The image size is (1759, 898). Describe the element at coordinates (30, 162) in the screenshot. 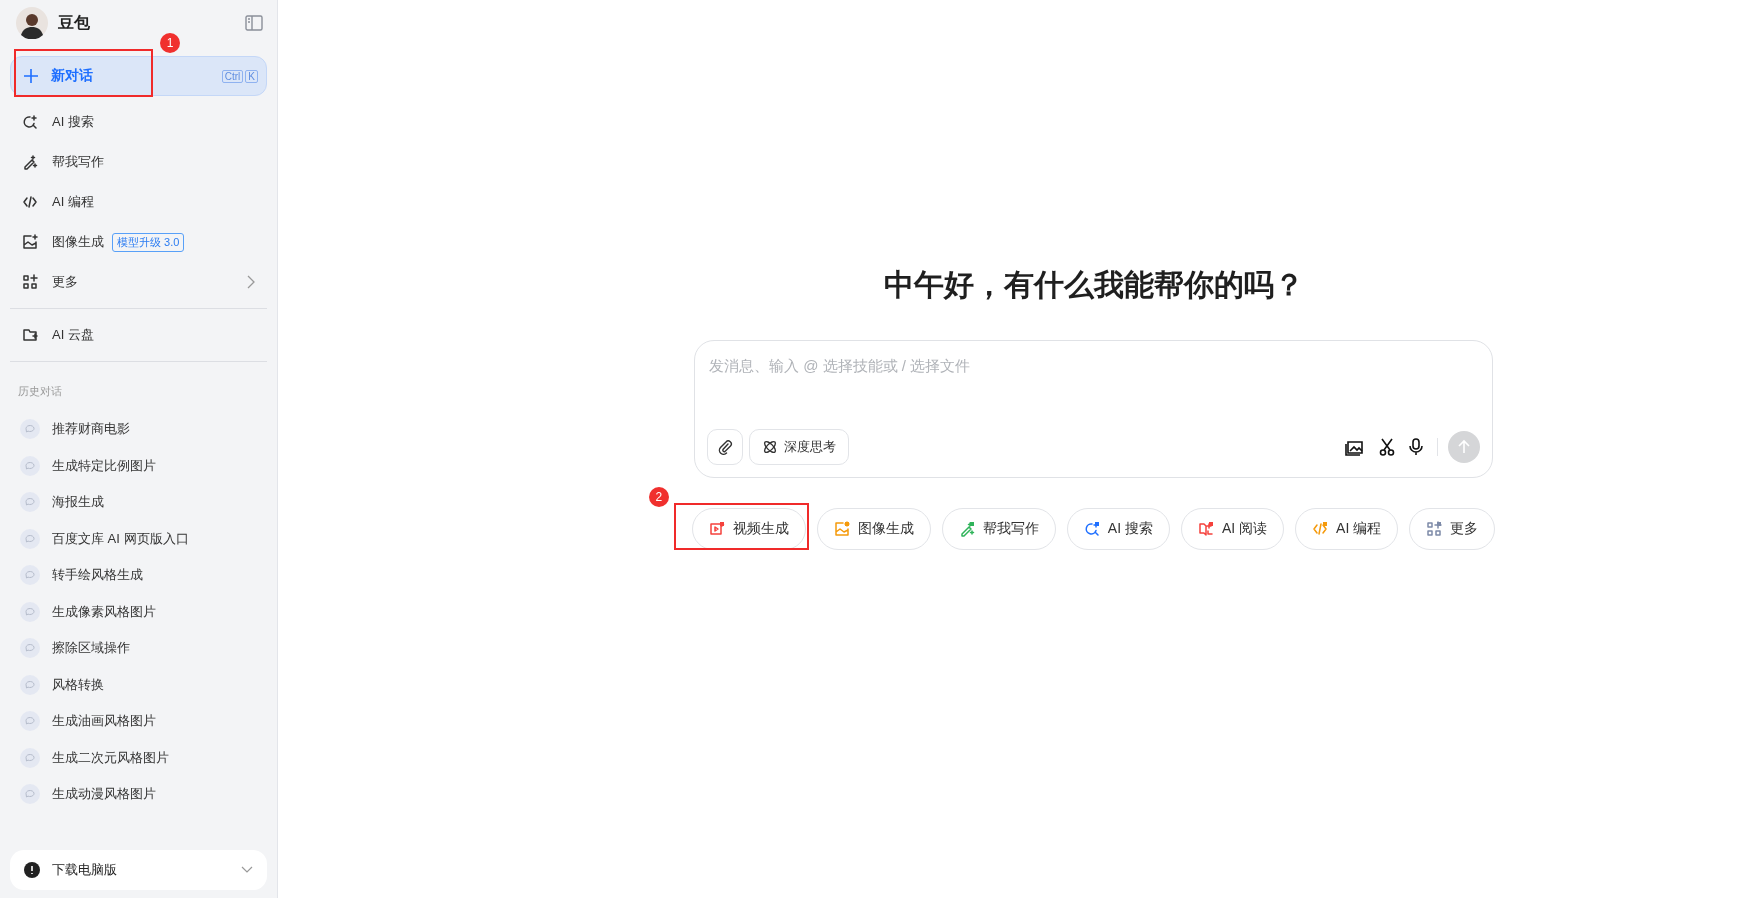

I see `write-icon` at that location.